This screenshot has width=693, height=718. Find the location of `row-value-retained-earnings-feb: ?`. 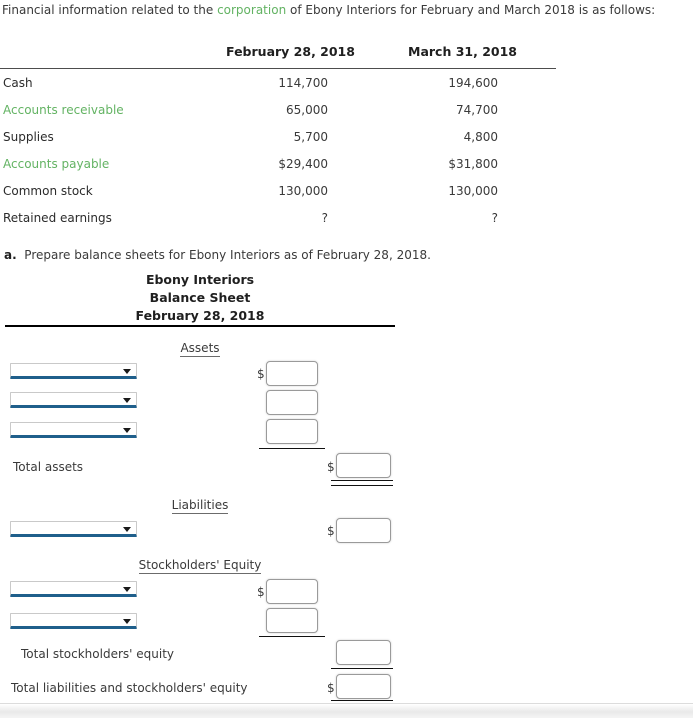

row-value-retained-earnings-feb: ? is located at coordinates (324, 218).